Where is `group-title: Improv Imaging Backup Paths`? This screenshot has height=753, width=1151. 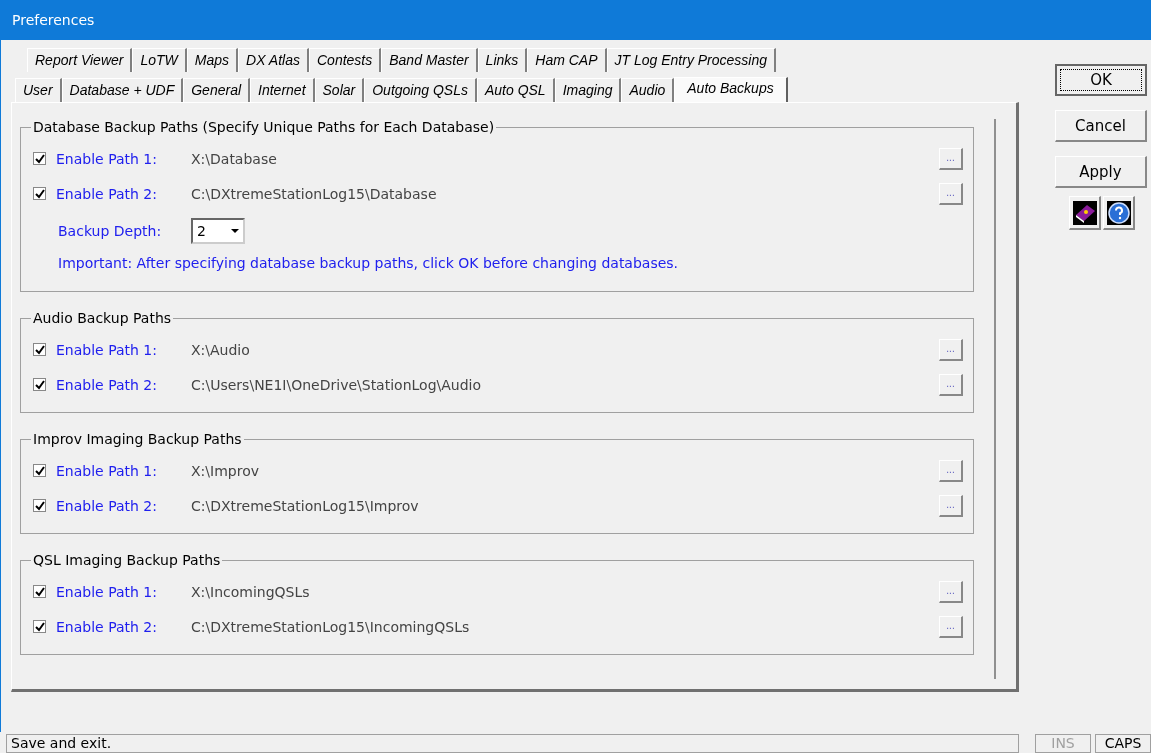
group-title: Improv Imaging Backup Paths is located at coordinates (137, 439).